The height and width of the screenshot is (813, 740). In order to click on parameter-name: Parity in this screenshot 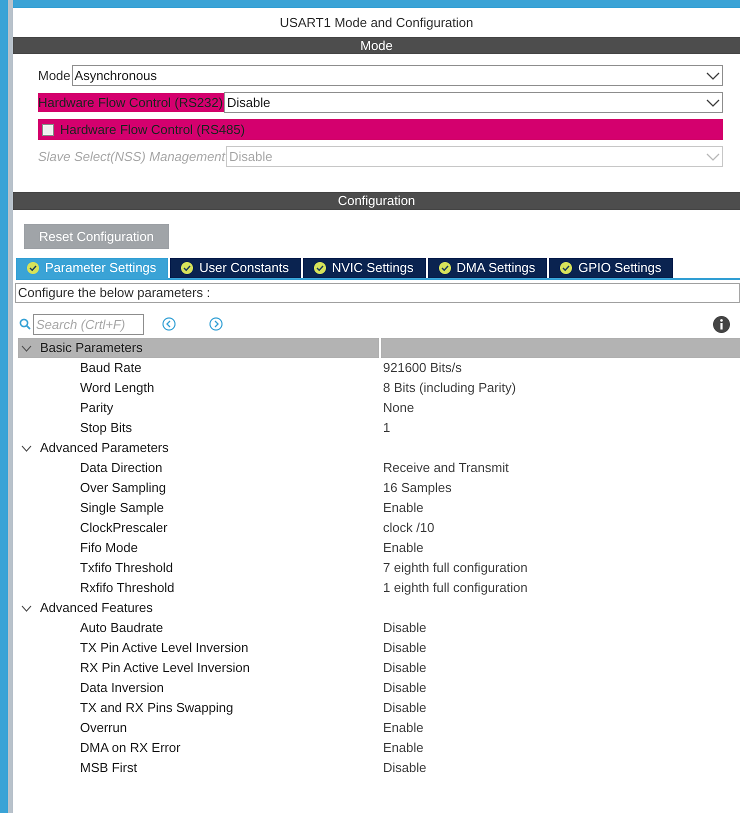, I will do `click(97, 408)`.